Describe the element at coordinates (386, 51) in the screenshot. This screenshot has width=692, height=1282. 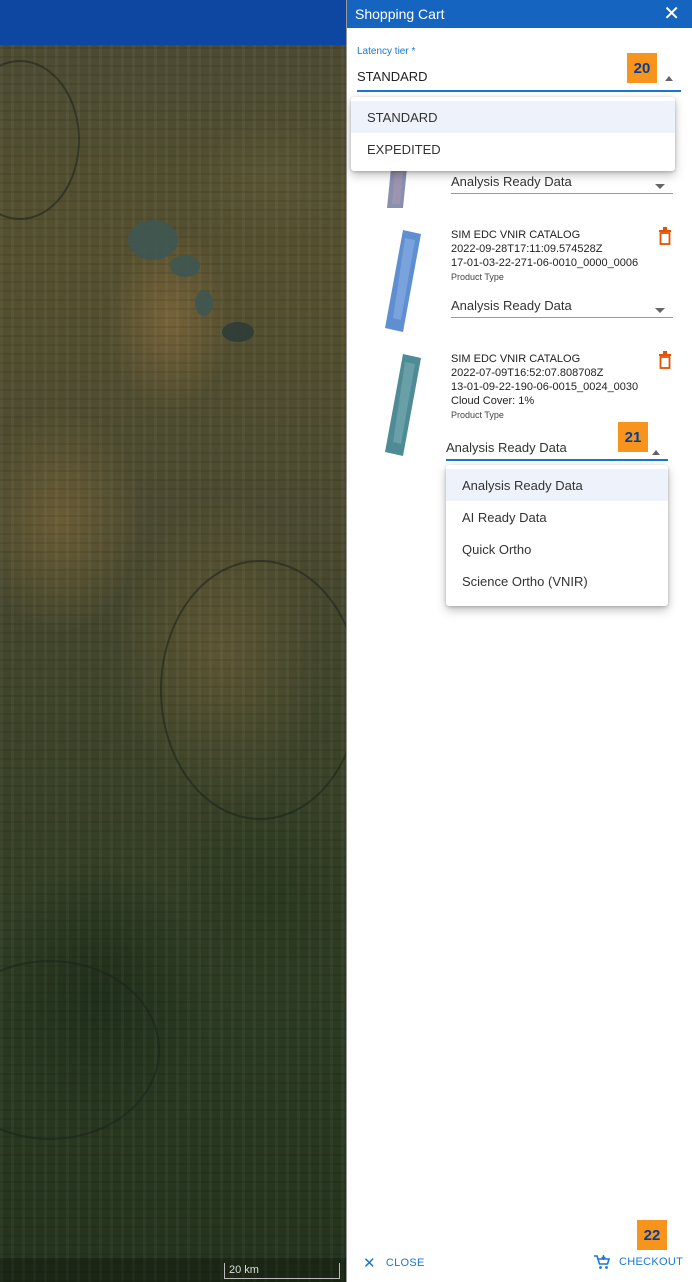
I see `latency-tier-label: Latency tier *` at that location.